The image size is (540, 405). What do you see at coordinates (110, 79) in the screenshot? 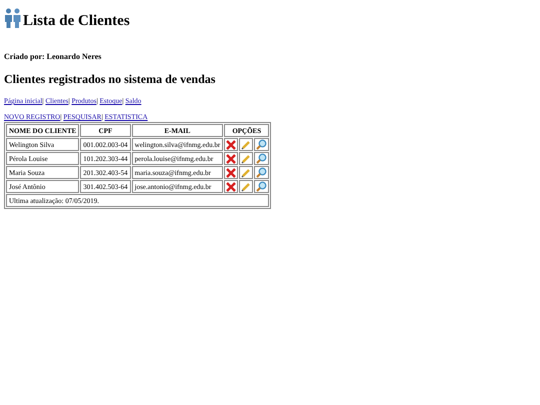
I see `section-heading: Clientes registrados no sistema de vendas` at bounding box center [110, 79].